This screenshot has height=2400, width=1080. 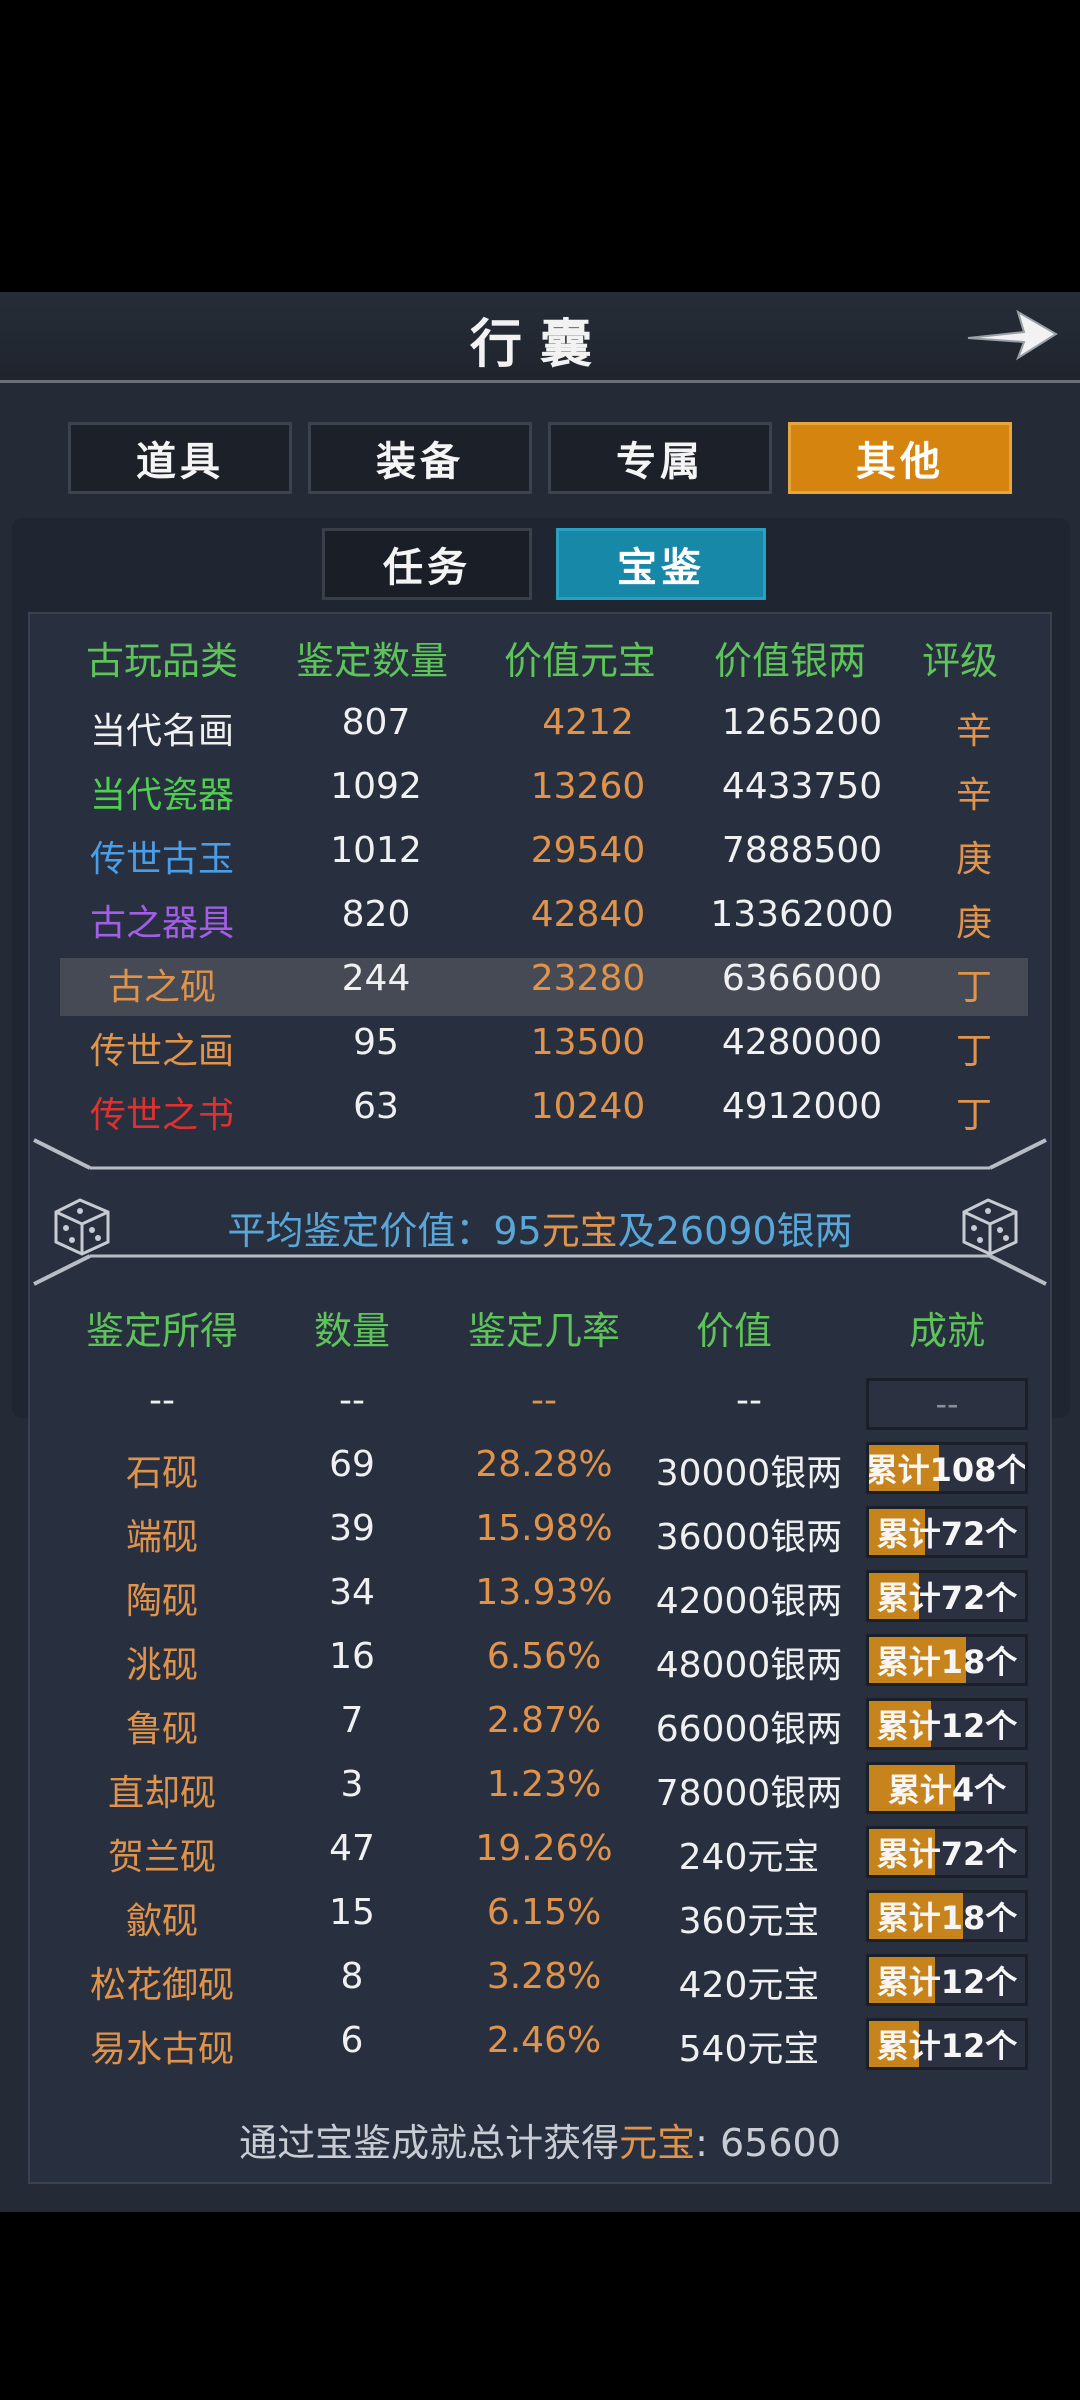 What do you see at coordinates (802, 1042) in the screenshot?
I see `value-silver: 4280000` at bounding box center [802, 1042].